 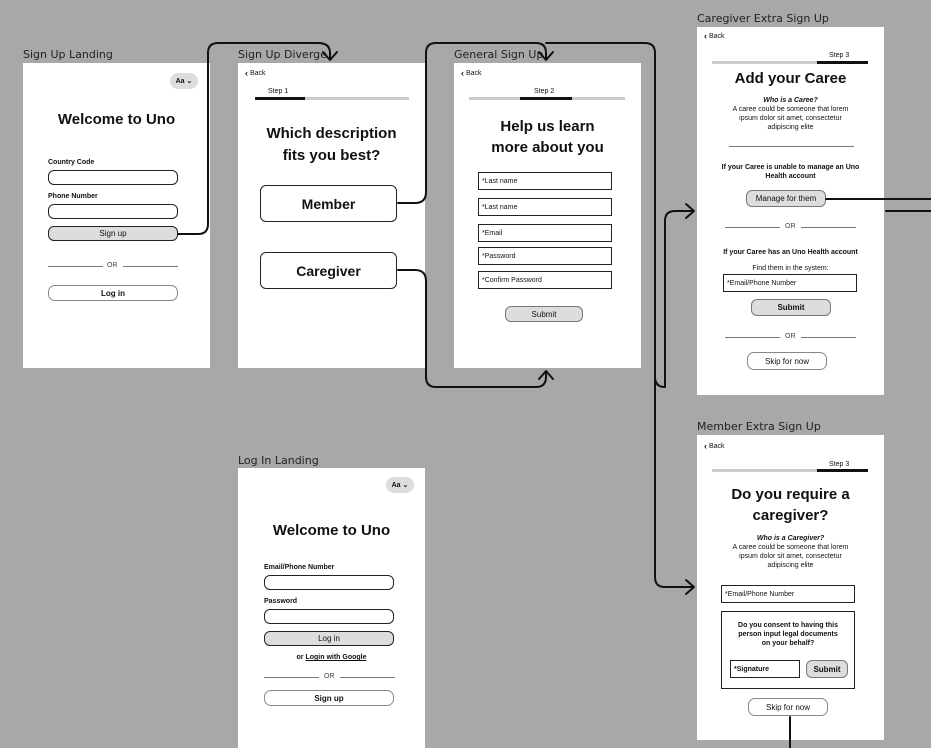 What do you see at coordinates (472, 328) in the screenshot?
I see `connector-caregiver-to-general` at bounding box center [472, 328].